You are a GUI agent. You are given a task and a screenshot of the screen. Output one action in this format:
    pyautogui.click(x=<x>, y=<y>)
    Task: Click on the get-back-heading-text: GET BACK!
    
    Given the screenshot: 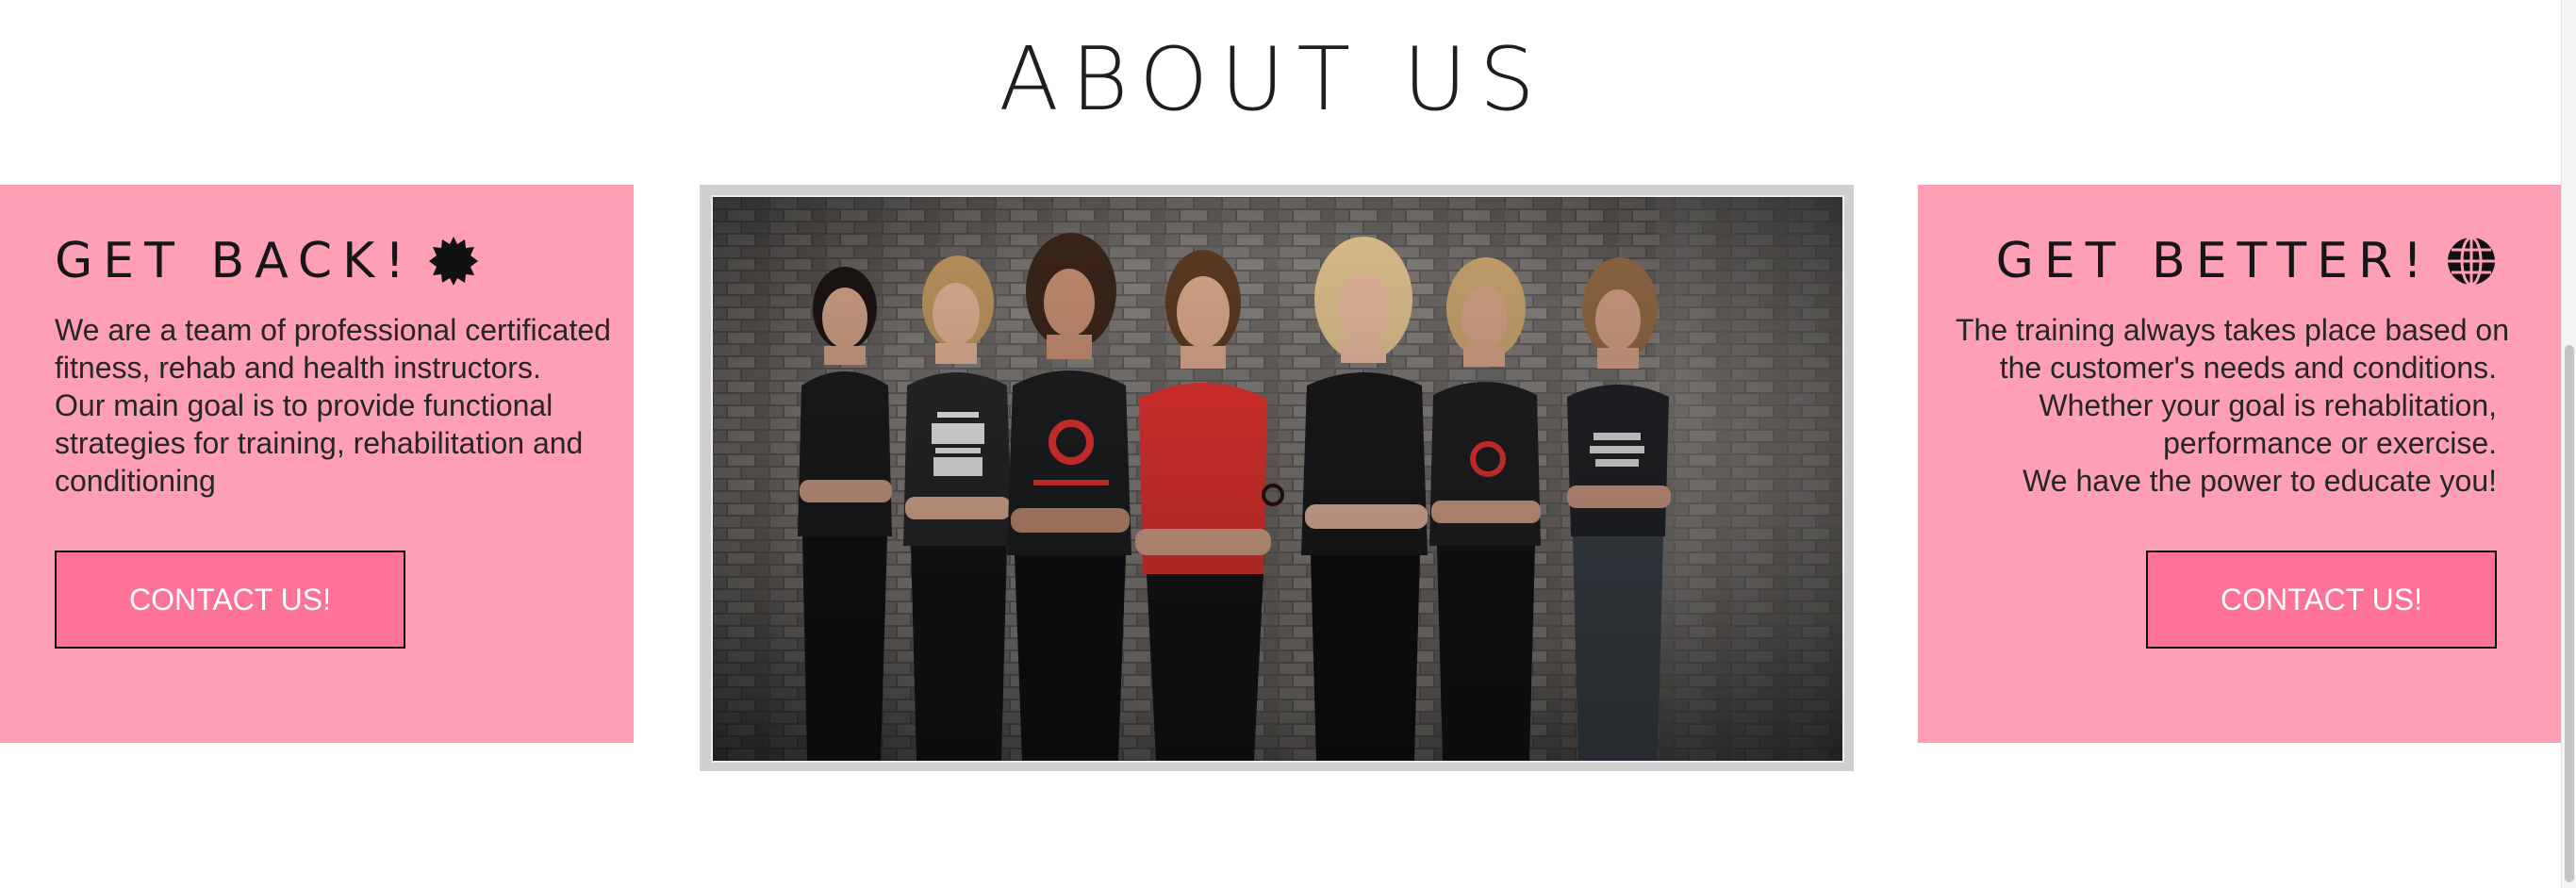 What is the action you would take?
    pyautogui.click(x=235, y=261)
    